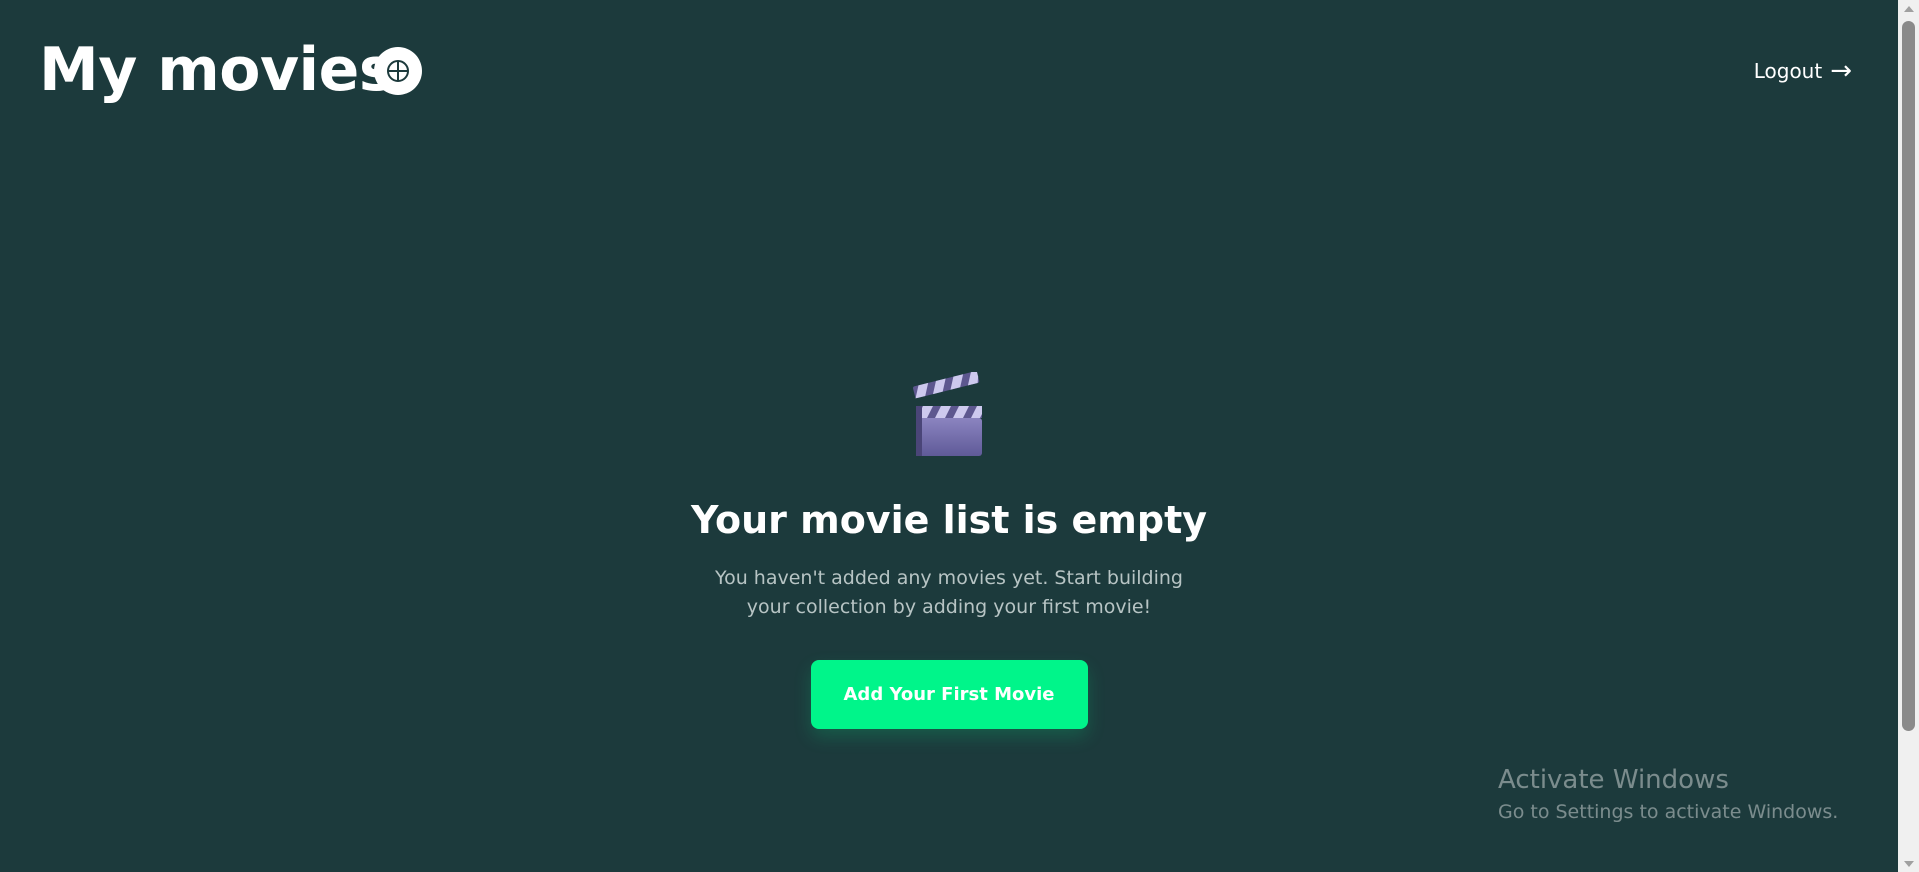 This screenshot has height=872, width=1919. I want to click on watermark-title: Activate Windows, so click(1613, 780).